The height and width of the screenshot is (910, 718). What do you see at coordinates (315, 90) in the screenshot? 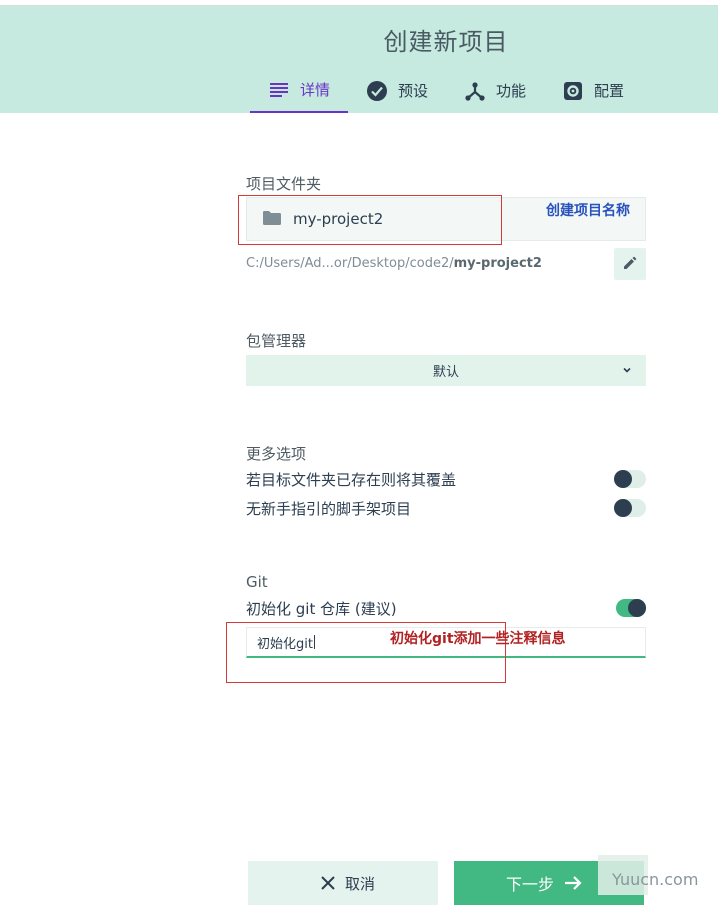
I see `tab-label: 详情` at bounding box center [315, 90].